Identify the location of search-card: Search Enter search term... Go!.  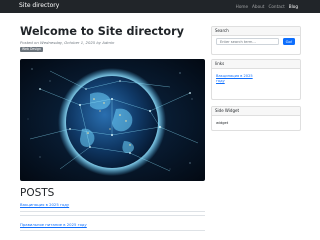
(256, 40).